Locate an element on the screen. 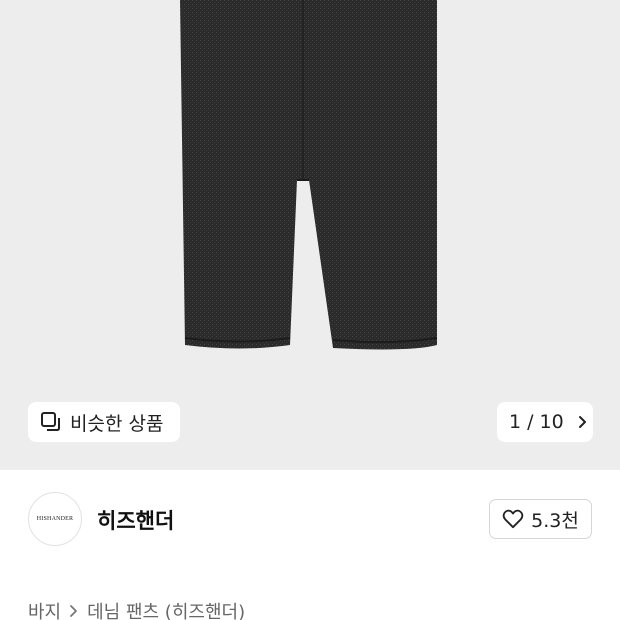 This screenshot has width=620, height=620. brand-name: 히즈핸더 is located at coordinates (135, 520).